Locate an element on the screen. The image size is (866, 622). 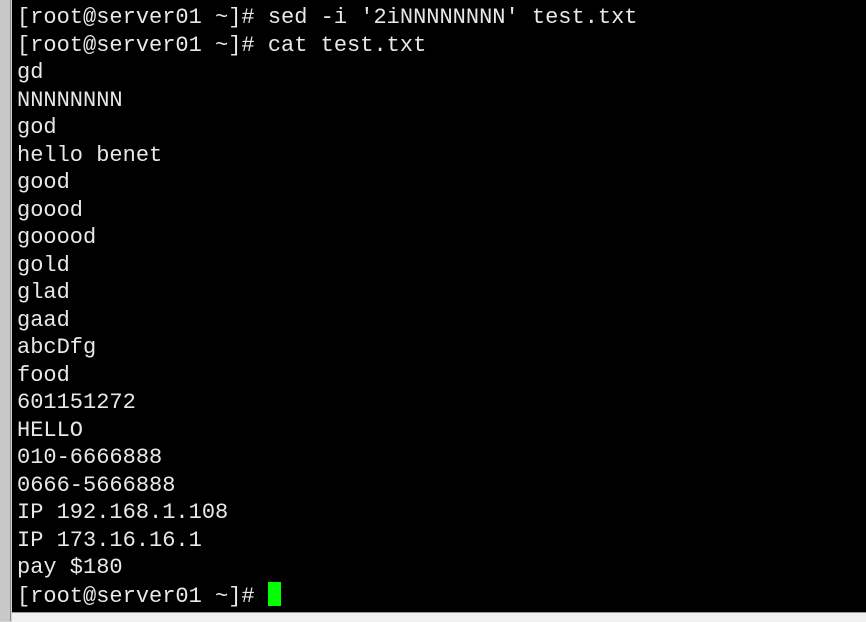
shell-prompt: [root@server01 ~]# is located at coordinates (142, 596).